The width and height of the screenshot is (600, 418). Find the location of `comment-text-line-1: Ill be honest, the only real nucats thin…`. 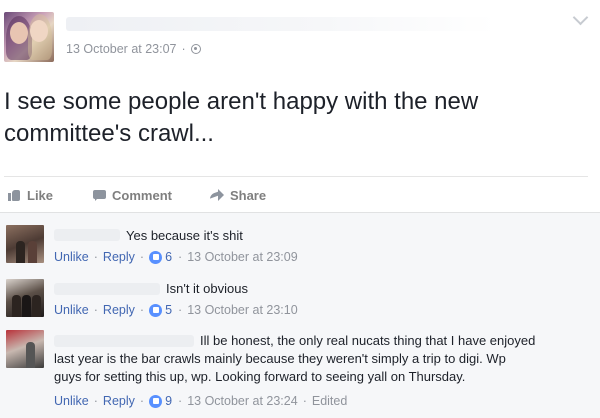

comment-text-line-1: Ill be honest, the only real nucats thin… is located at coordinates (368, 340).